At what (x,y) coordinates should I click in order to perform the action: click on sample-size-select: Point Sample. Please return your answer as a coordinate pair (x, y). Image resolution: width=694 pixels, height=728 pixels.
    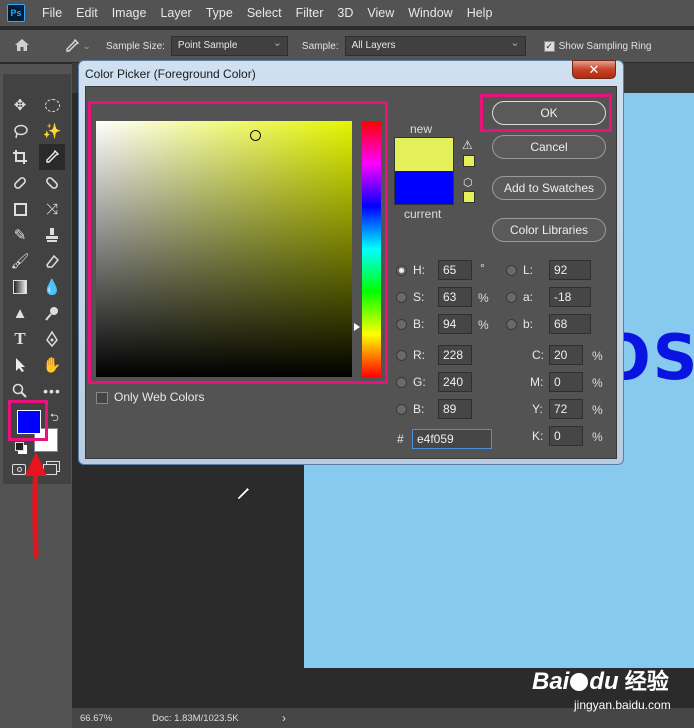
    Looking at the image, I should click on (229, 45).